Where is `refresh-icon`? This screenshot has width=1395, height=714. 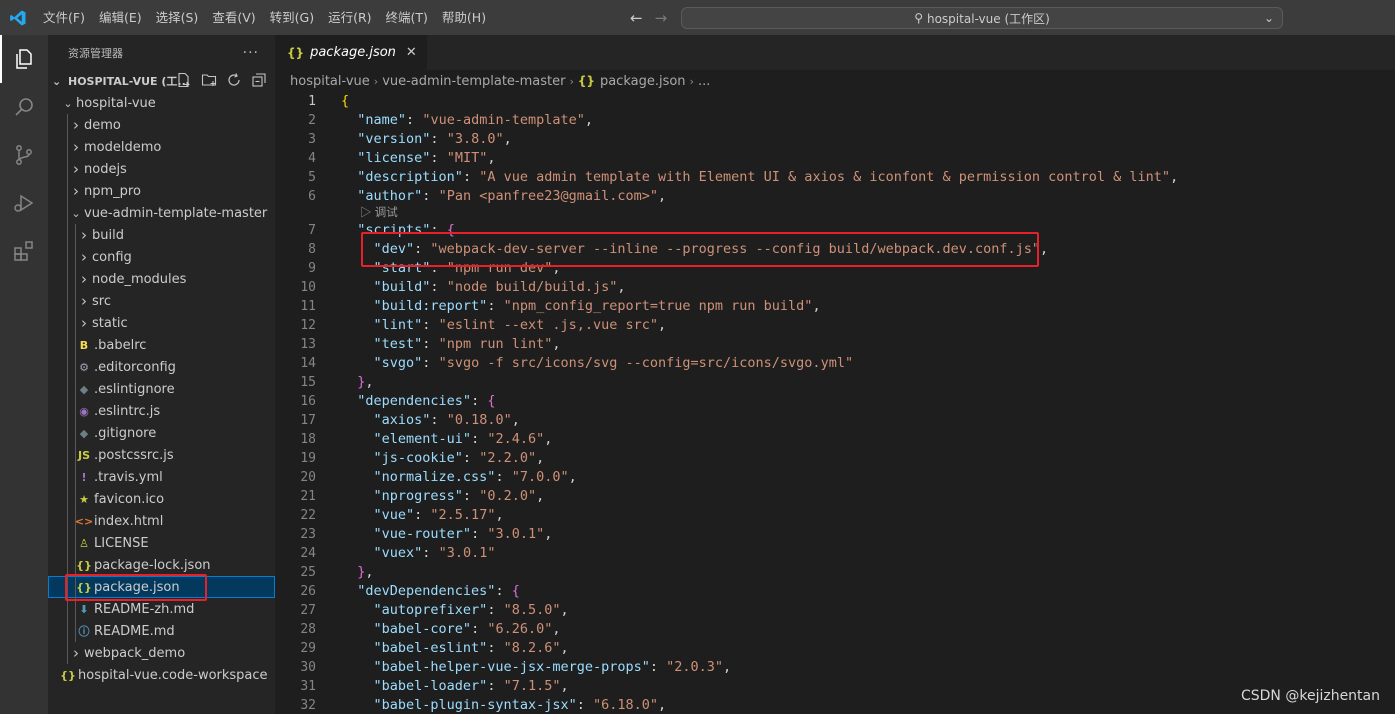 refresh-icon is located at coordinates (234, 80).